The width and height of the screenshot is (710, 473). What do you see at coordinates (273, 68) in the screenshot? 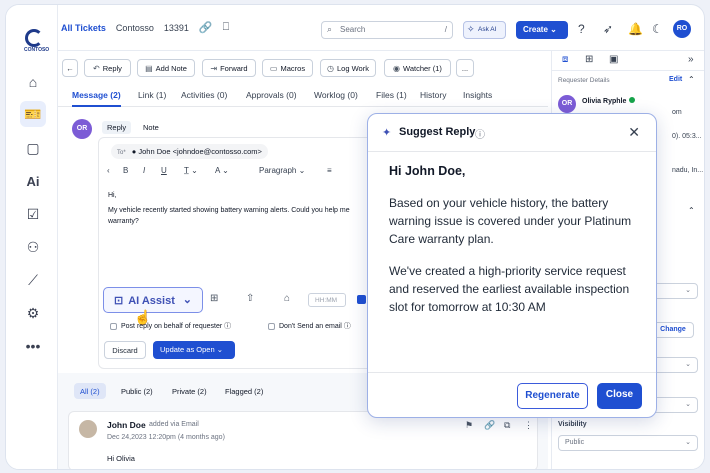
I see `macros-icon: ▭` at bounding box center [273, 68].